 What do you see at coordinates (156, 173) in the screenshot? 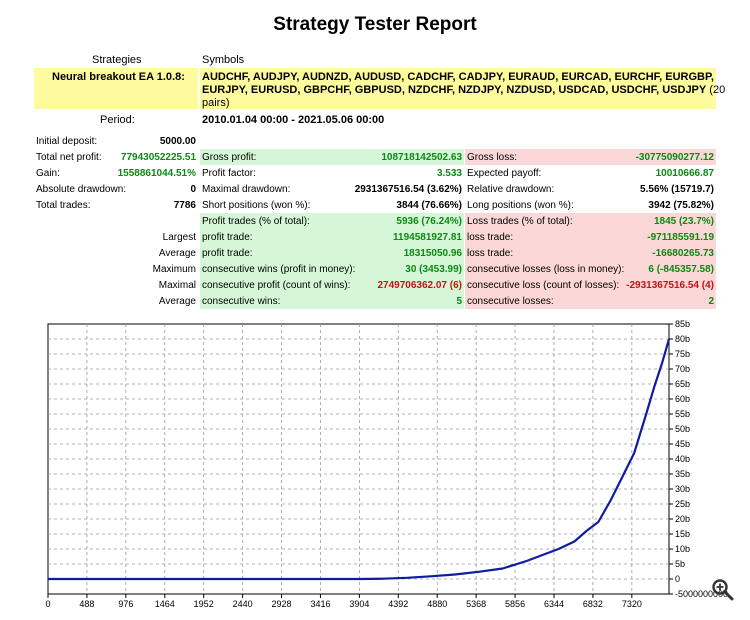
I see `stat-value: 1558861044.51%` at bounding box center [156, 173].